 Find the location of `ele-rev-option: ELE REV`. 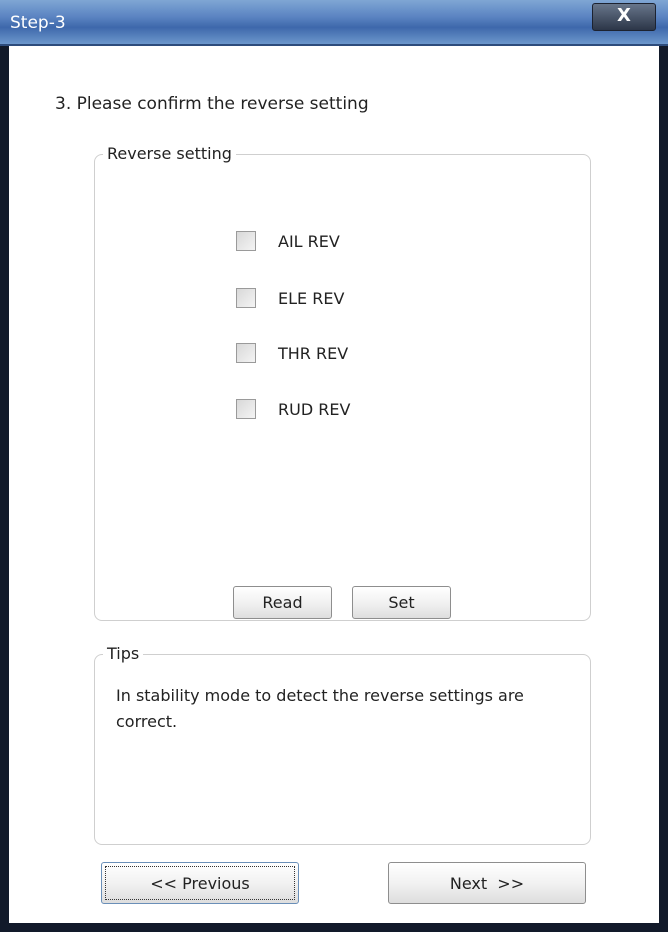

ele-rev-option: ELE REV is located at coordinates (290, 298).